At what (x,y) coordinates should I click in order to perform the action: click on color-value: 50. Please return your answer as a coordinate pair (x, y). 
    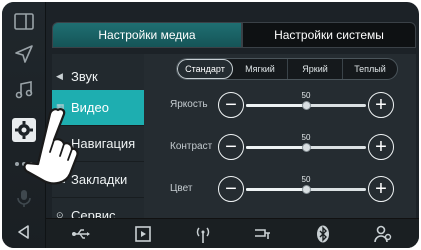
    Looking at the image, I should click on (306, 179).